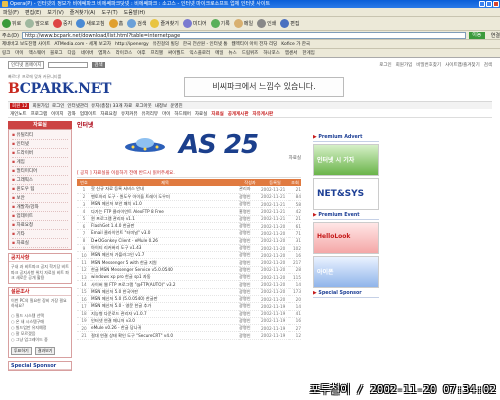 This screenshot has width=500, height=400. Describe the element at coordinates (19, 53) in the screenshot. I see `link-item: 마이` at that location.